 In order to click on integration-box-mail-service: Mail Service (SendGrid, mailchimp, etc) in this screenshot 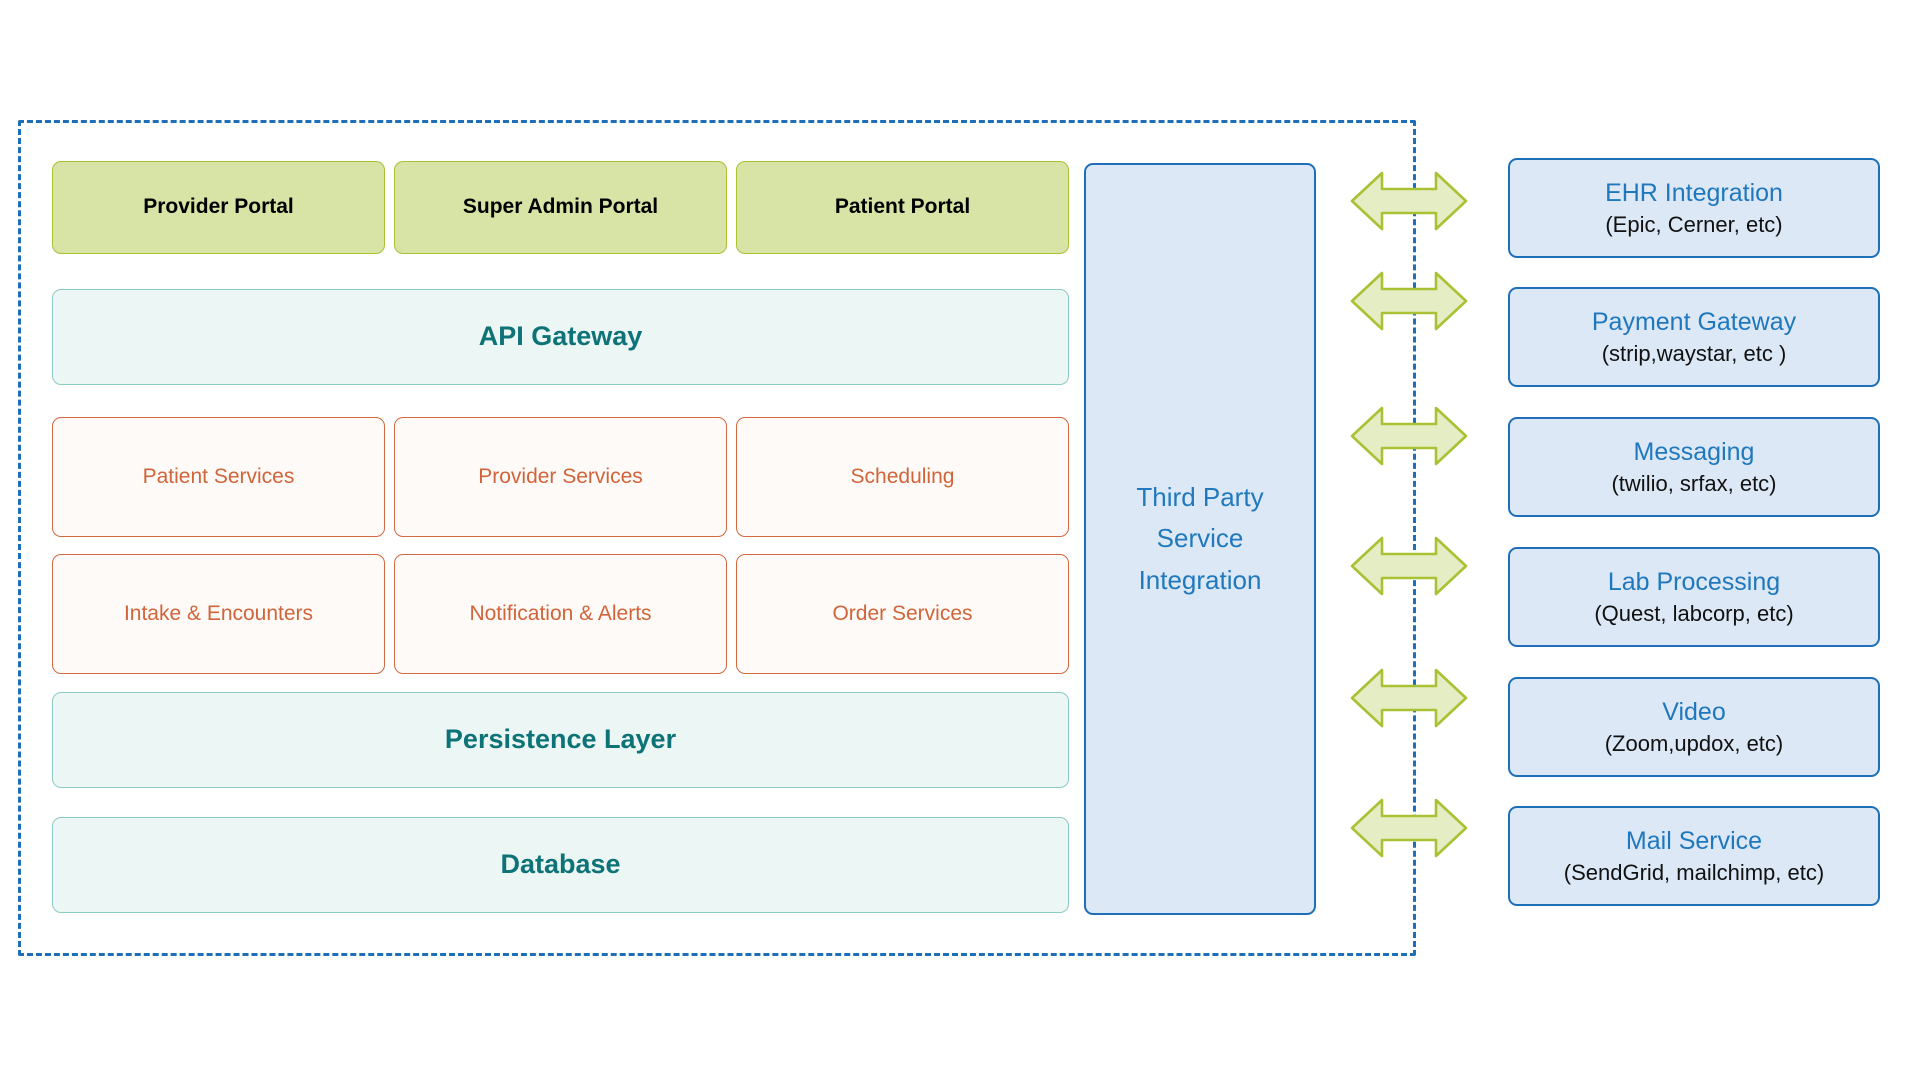, I will do `click(1694, 856)`.